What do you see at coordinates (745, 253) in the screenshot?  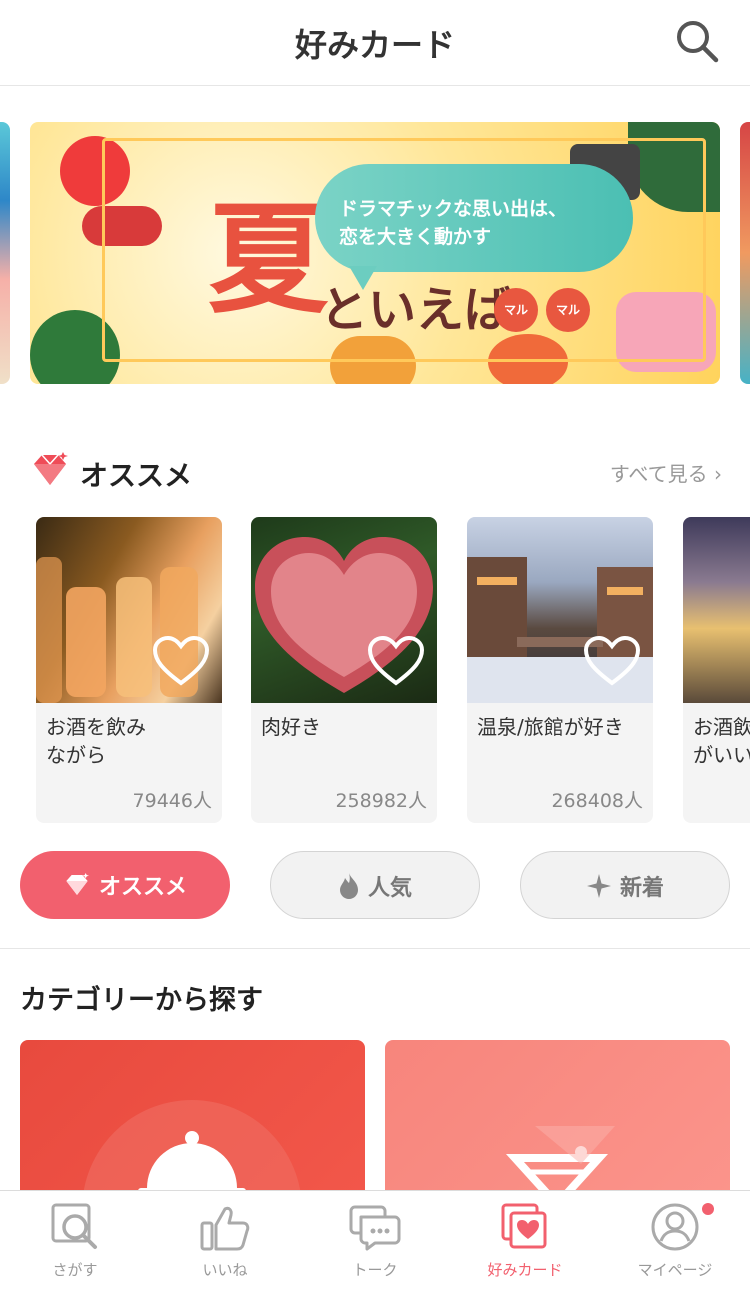 I see `banner-next-peek` at bounding box center [745, 253].